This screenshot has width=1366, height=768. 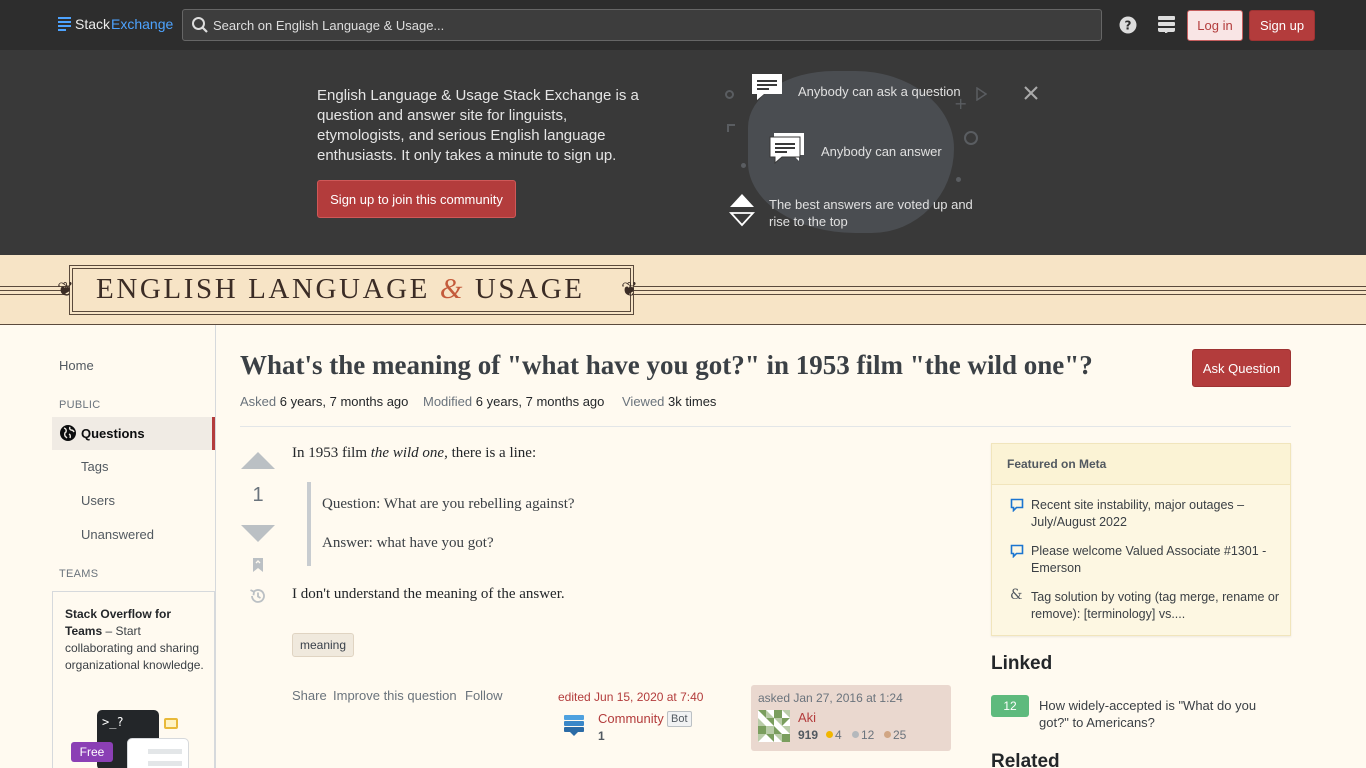 I want to click on asked-timestamp: asked Jan 27, 2016 at 1:24, so click(x=830, y=698).